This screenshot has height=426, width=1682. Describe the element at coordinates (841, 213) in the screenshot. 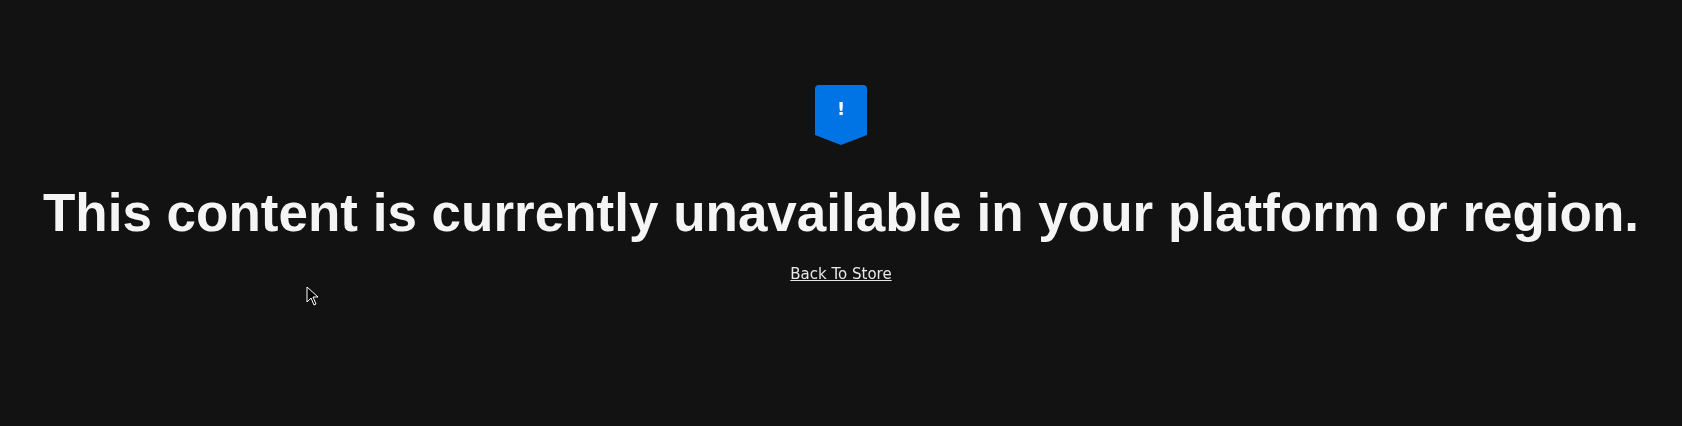

I see `heading: This content is currently unavailable in your platform or region.` at that location.